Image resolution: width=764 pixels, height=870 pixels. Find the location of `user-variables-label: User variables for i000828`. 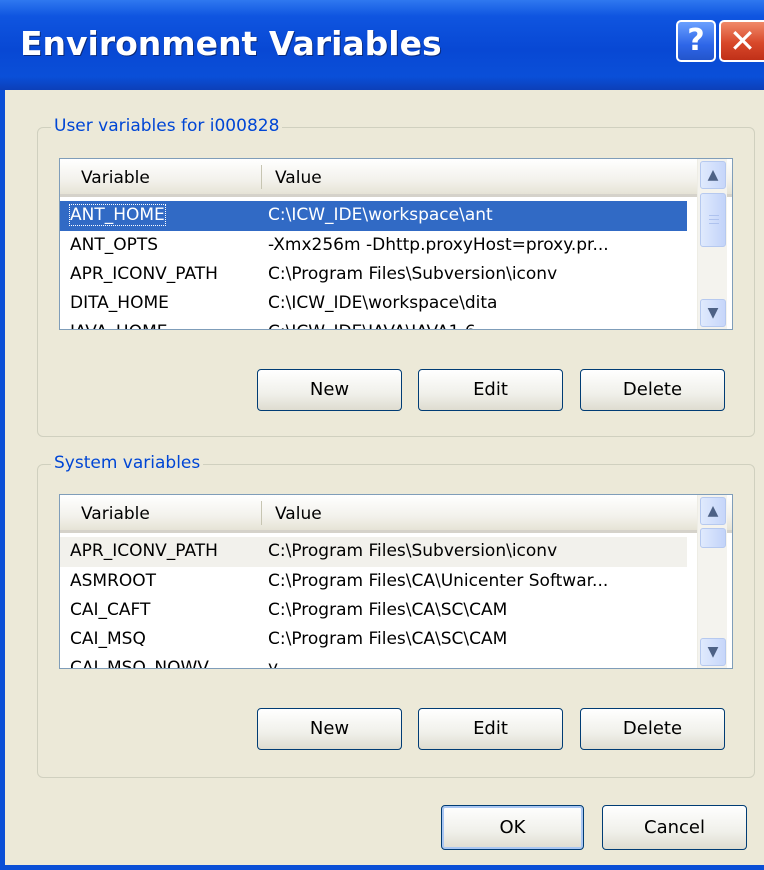

user-variables-label: User variables for i000828 is located at coordinates (167, 126).